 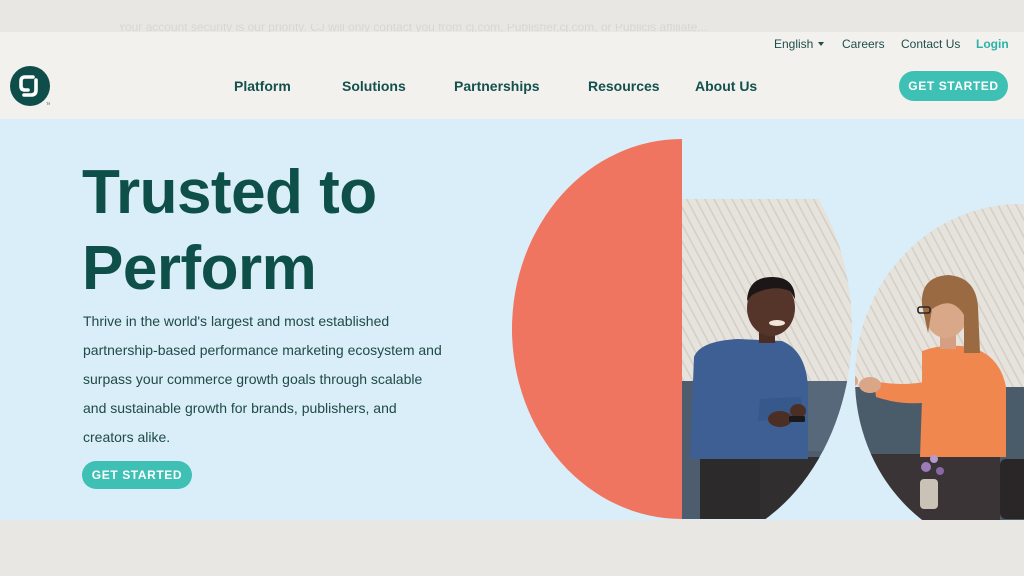 I want to click on nav-partnerships: Partnerships, so click(x=497, y=86).